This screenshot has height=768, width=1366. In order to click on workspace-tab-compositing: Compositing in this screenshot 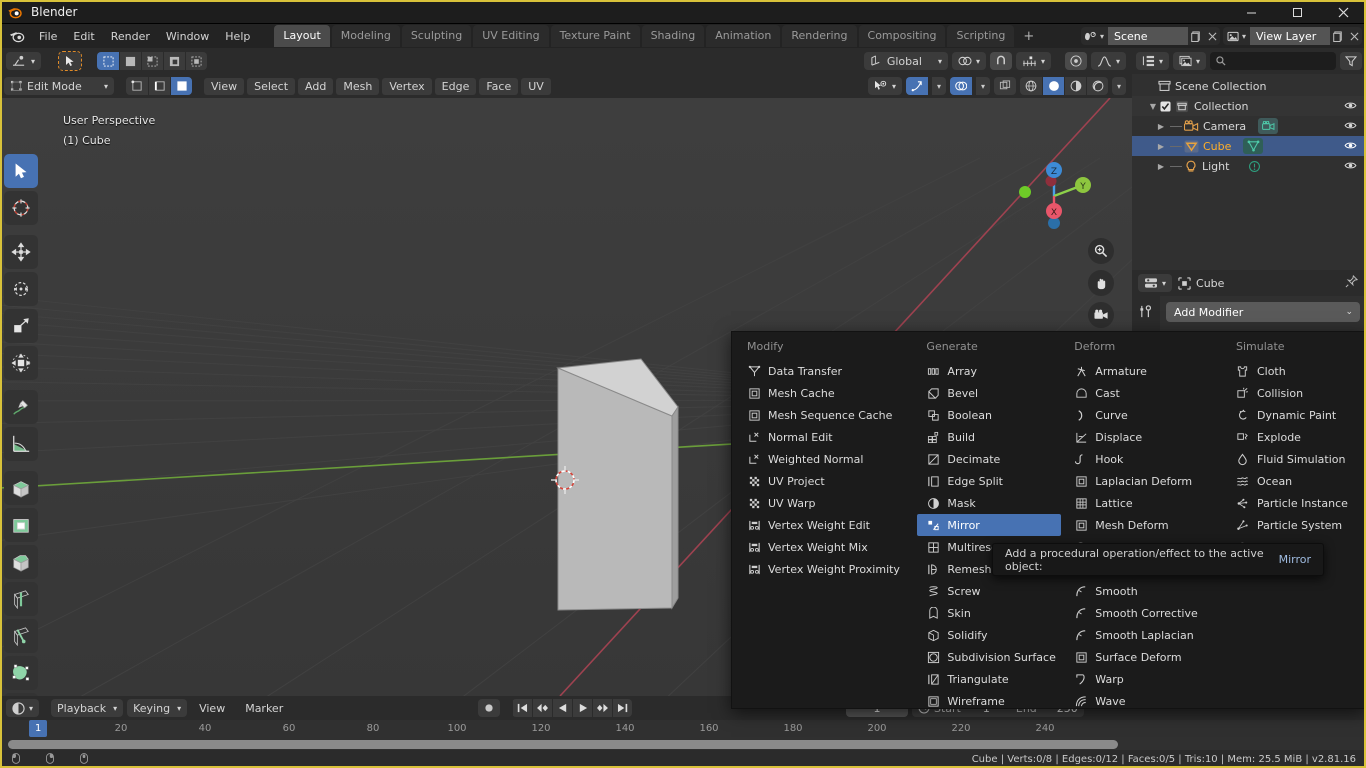, I will do `click(902, 36)`.